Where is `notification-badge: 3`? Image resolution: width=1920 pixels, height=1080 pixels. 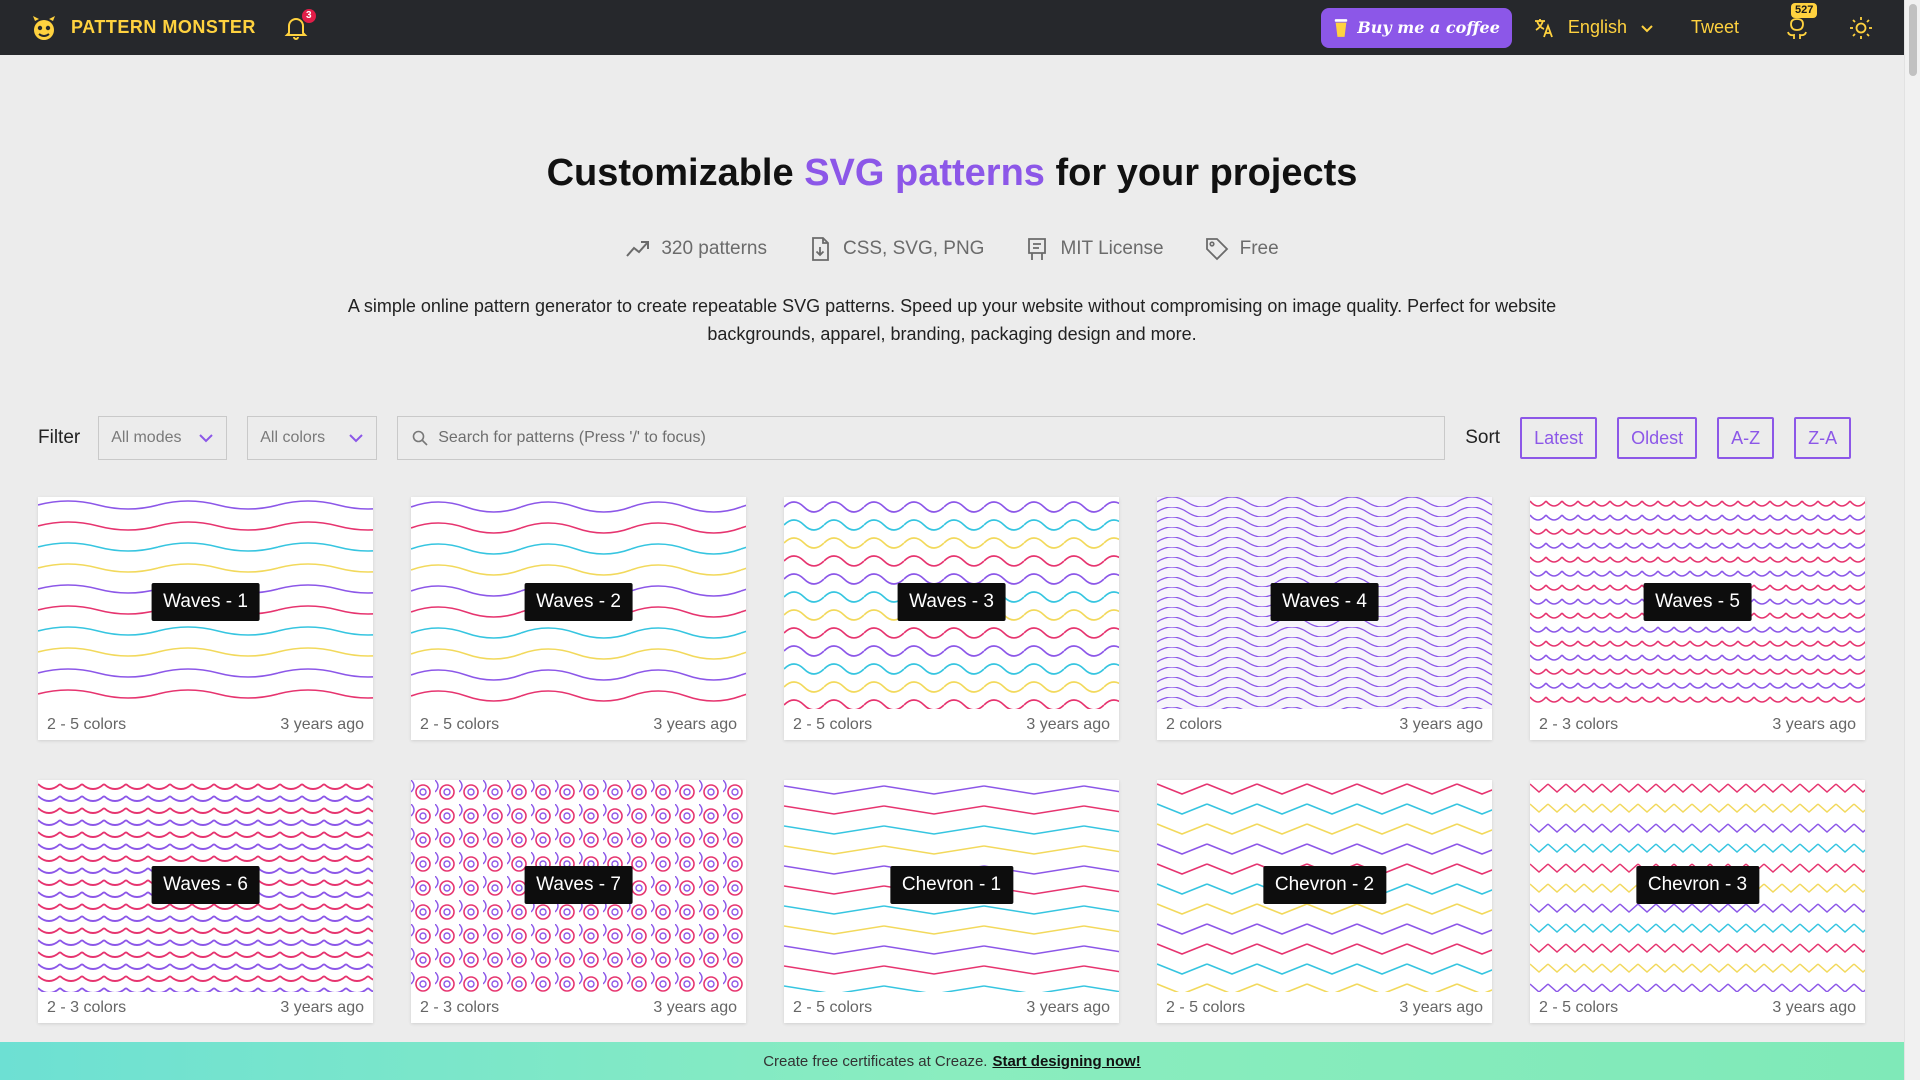
notification-badge: 3 is located at coordinates (308, 15).